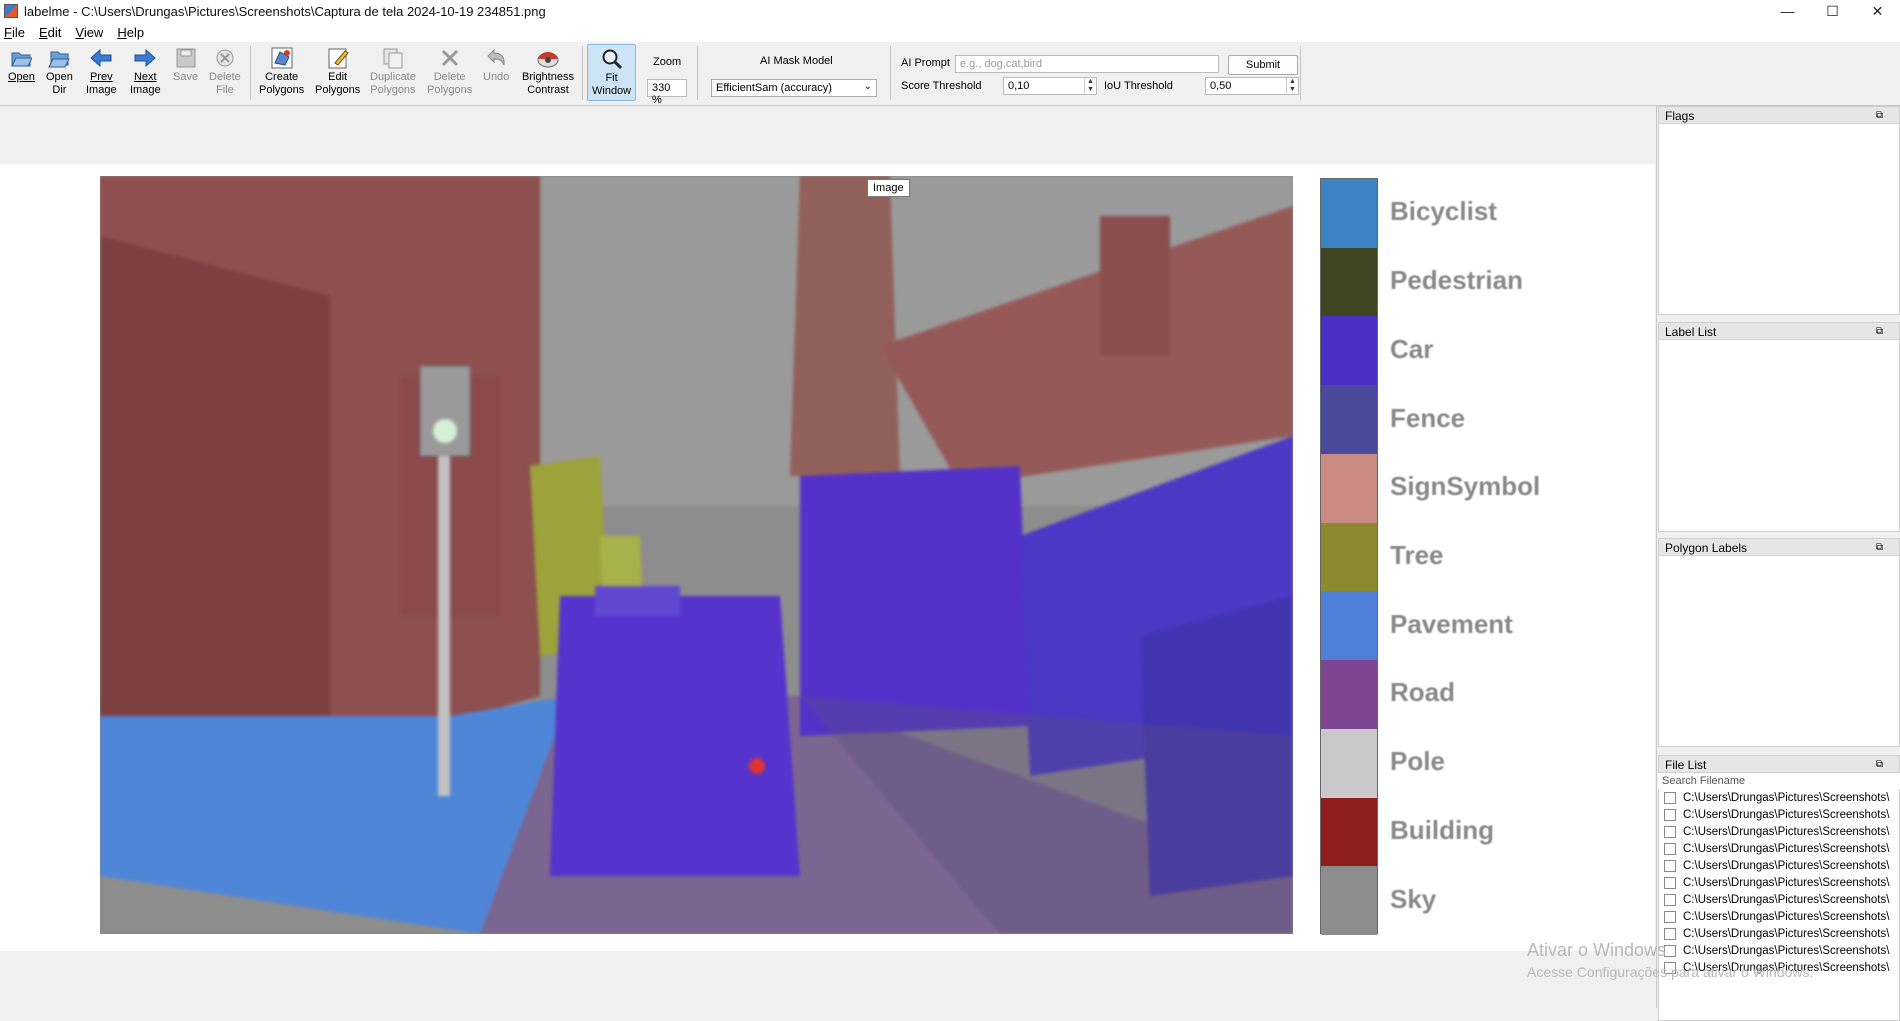  Describe the element at coordinates (225, 71) in the screenshot. I see `delete-file-button: Delete File` at that location.